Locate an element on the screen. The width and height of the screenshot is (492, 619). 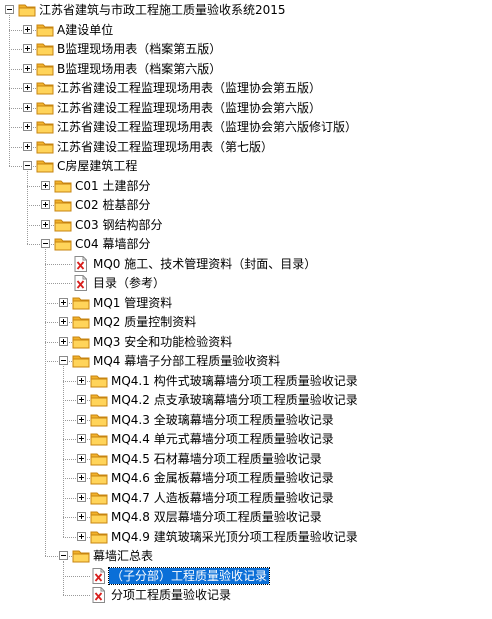
node-label: MQ4.6 金属板幕墙分项工程质量验收记录 is located at coordinates (222, 478).